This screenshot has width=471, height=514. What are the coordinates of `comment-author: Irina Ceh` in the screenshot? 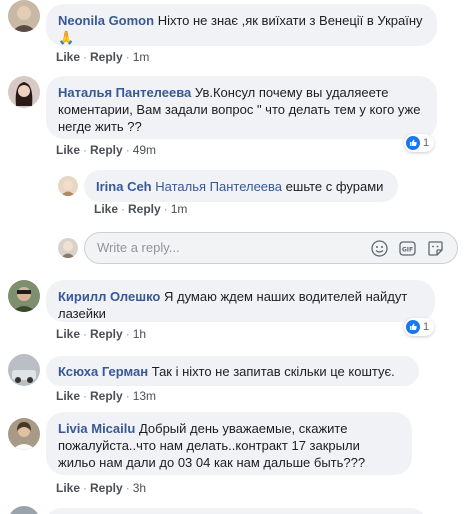 It's located at (124, 186).